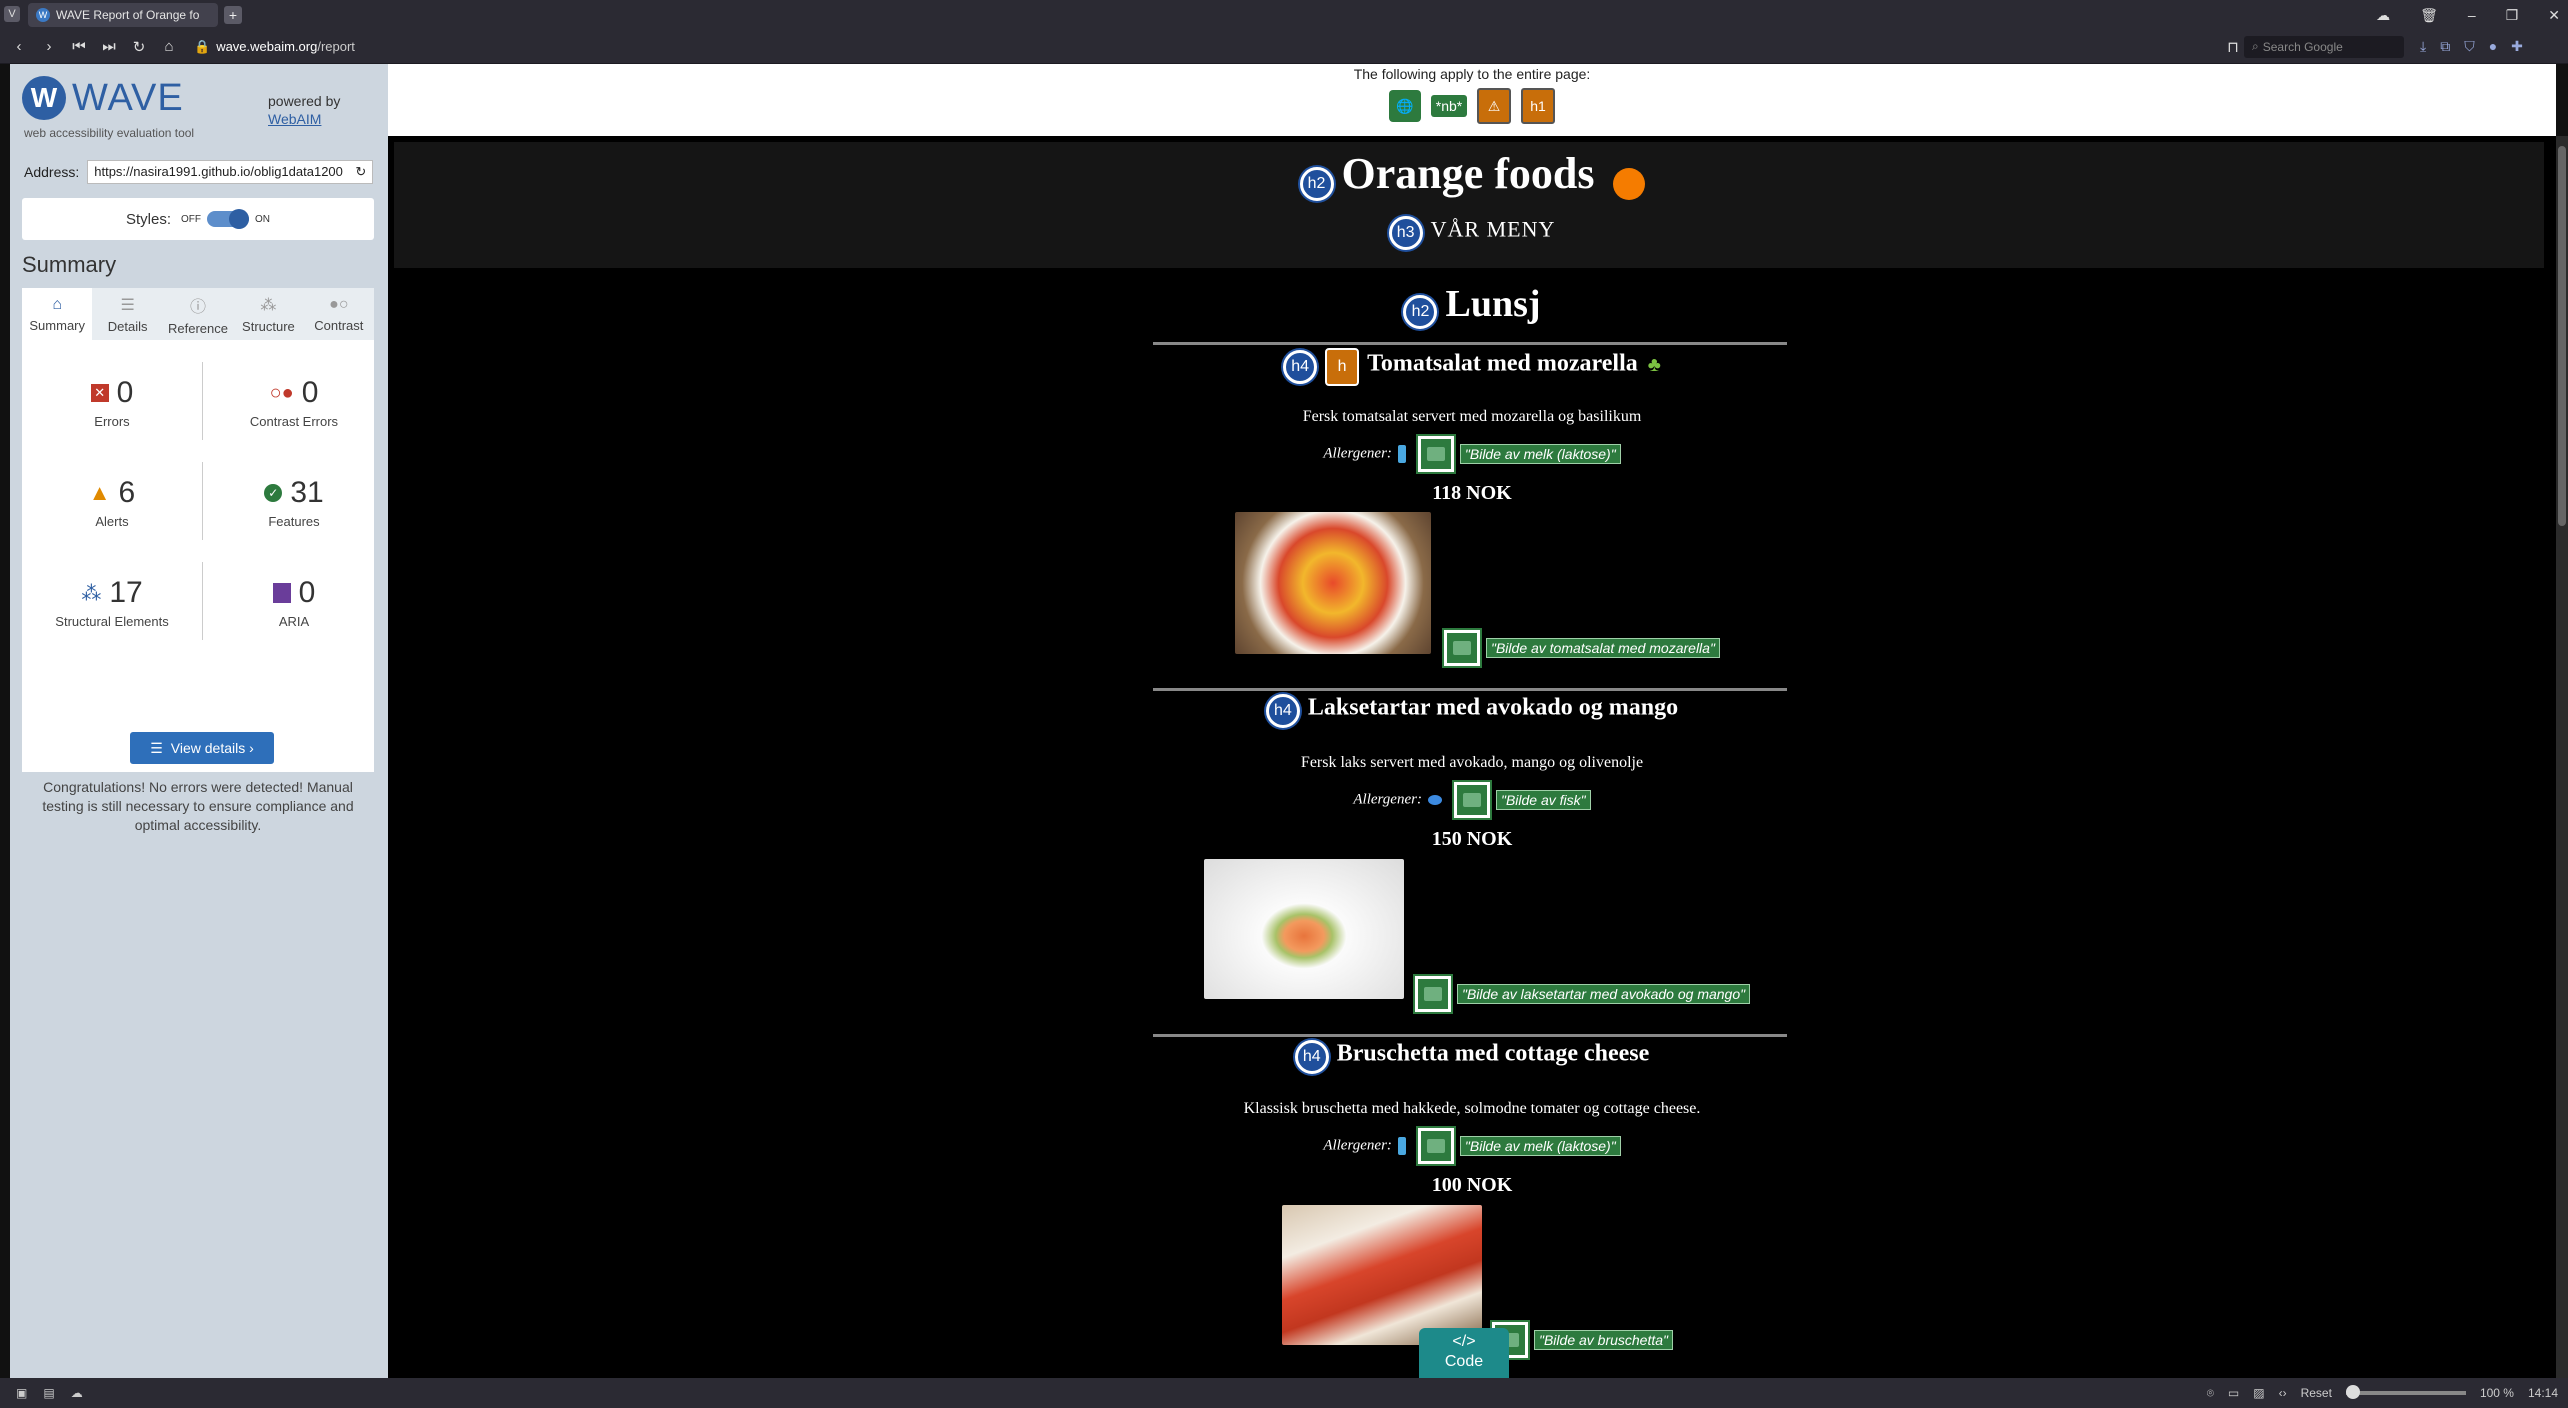  Describe the element at coordinates (336, 46) in the screenshot. I see `url-path: /report` at that location.